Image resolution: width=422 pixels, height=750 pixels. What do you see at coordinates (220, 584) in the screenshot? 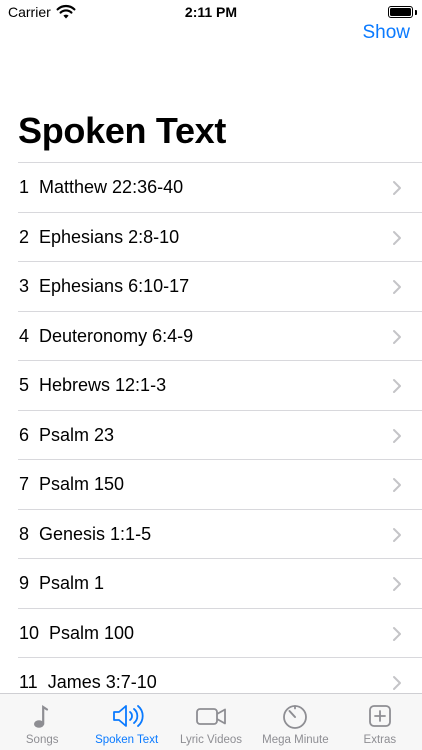
I see `list-item: 9 Psalm 1` at bounding box center [220, 584].